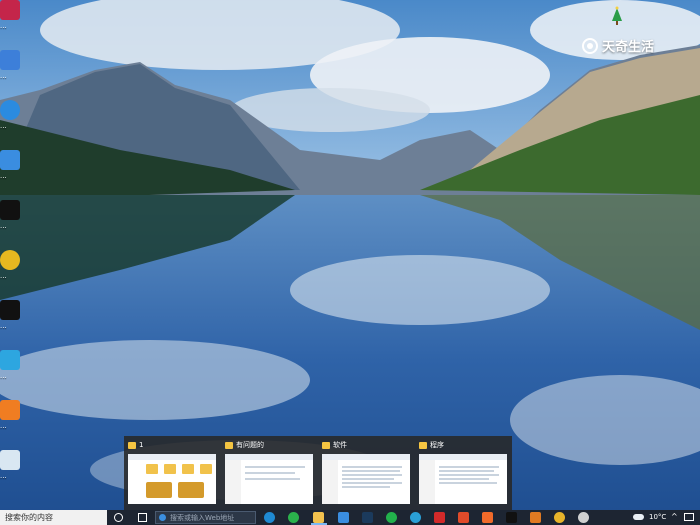 This screenshot has width=700, height=525. I want to click on network-icon, so click(689, 517).